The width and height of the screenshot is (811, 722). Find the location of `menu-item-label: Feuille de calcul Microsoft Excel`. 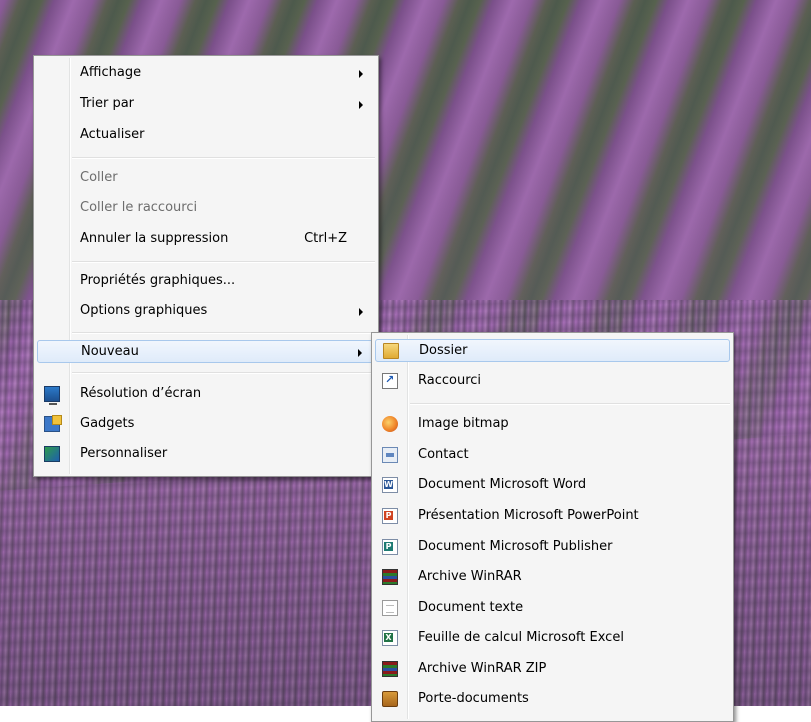

menu-item-label: Feuille de calcul Microsoft Excel is located at coordinates (521, 637).